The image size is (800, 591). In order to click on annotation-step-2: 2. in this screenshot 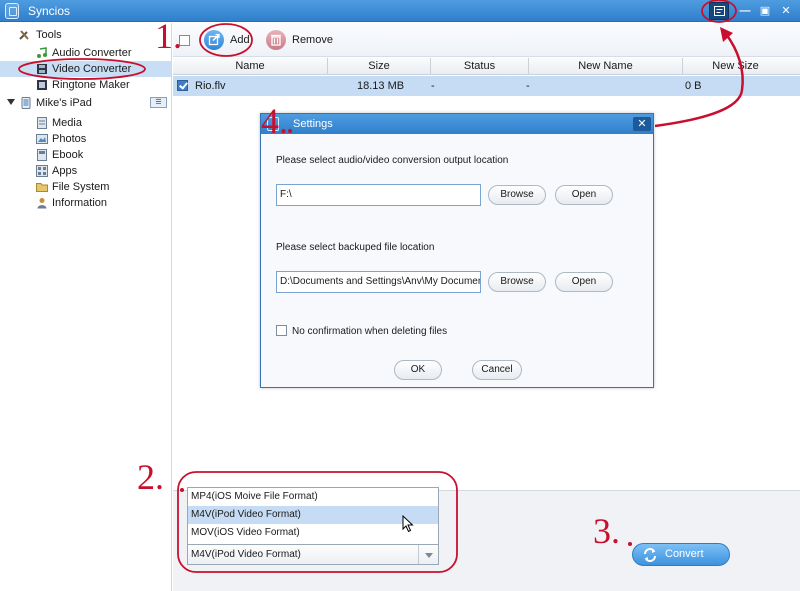, I will do `click(150, 477)`.